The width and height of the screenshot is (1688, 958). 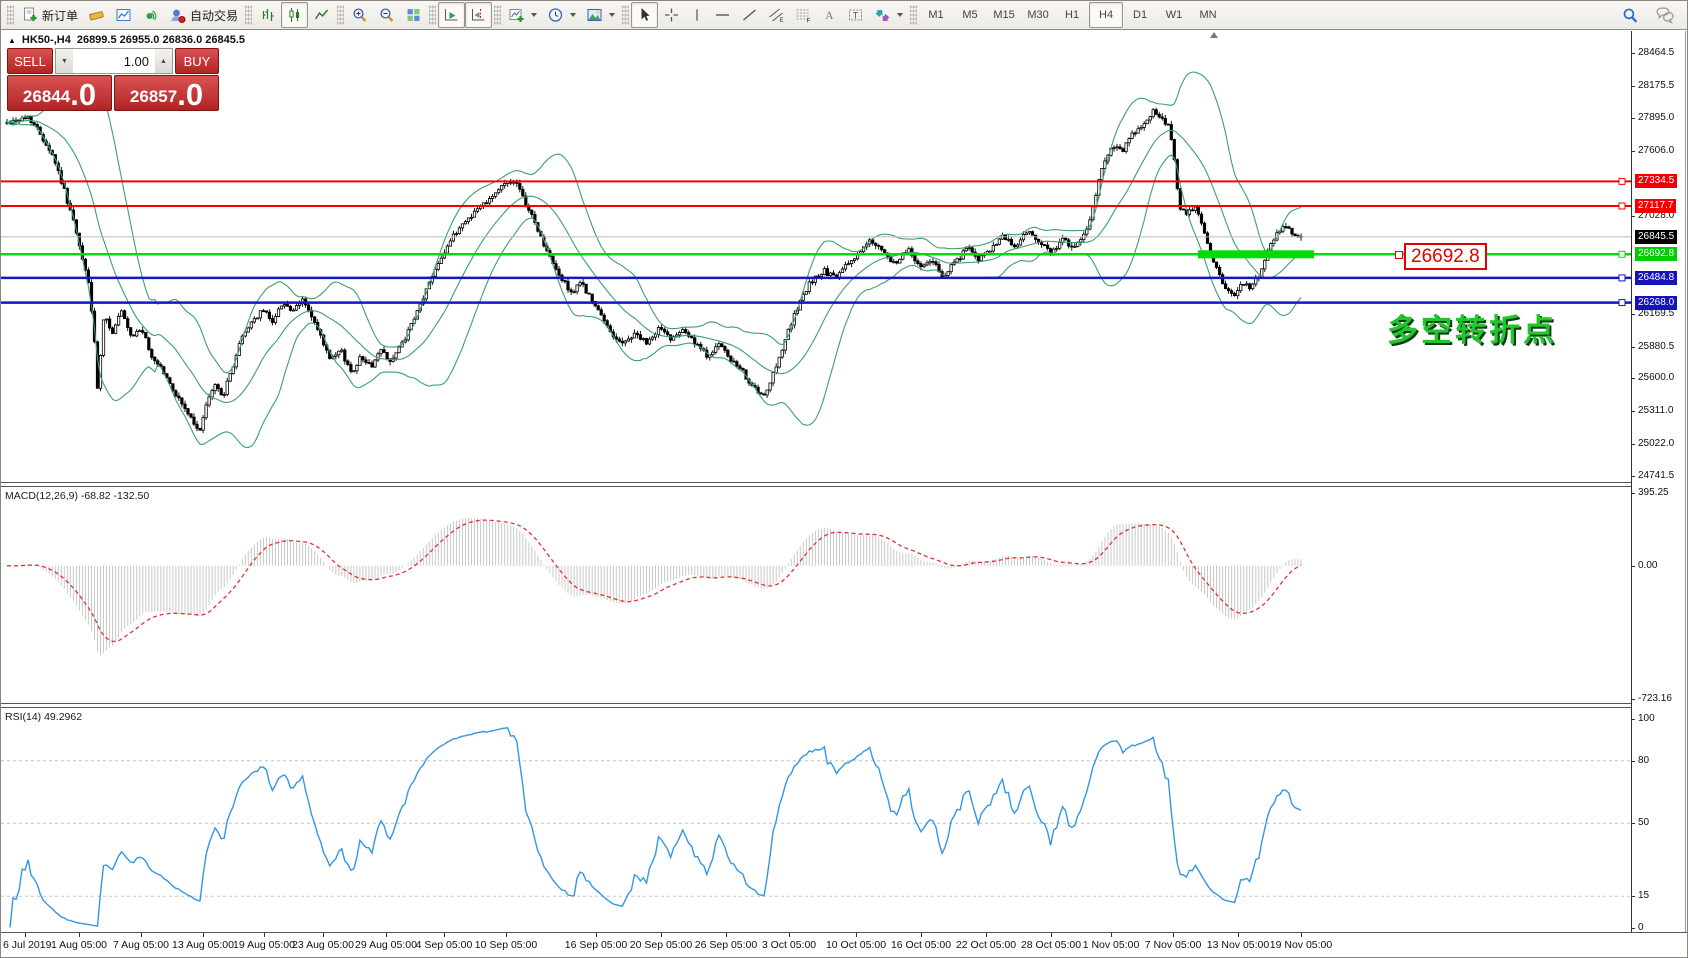 I want to click on new-order-icon, so click(x=30, y=14).